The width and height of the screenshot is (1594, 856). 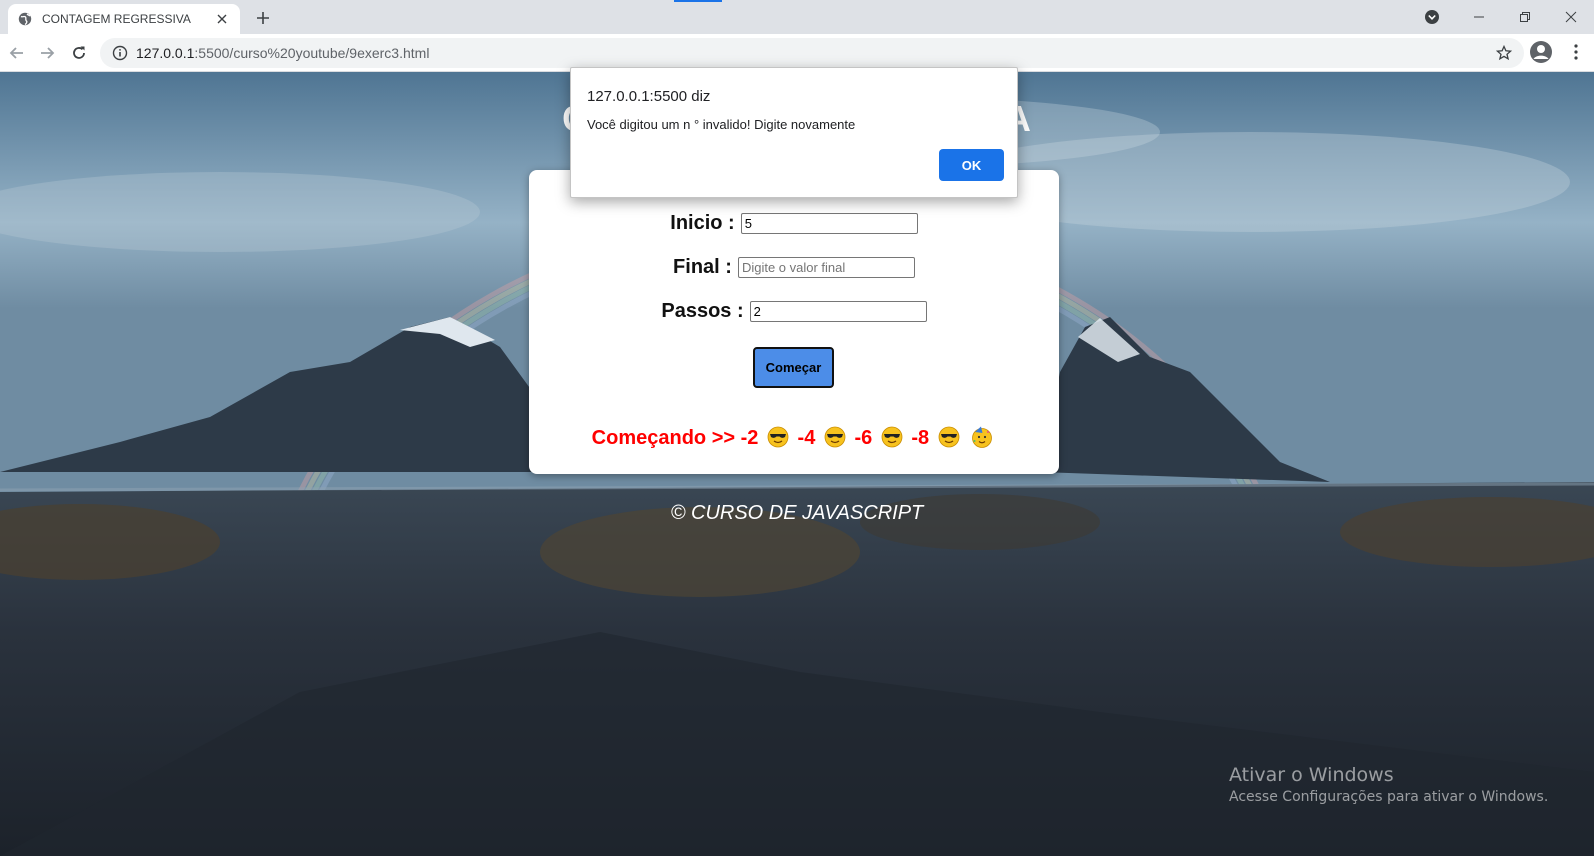 I want to click on result-step: -2, so click(x=749, y=438).